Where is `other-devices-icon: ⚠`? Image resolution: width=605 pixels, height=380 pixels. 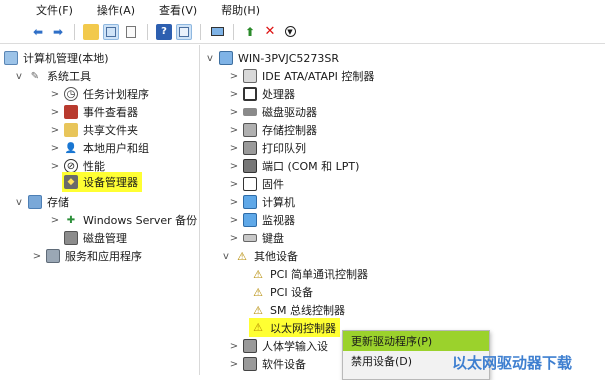
other-devices-icon: ⚠ is located at coordinates (242, 256).